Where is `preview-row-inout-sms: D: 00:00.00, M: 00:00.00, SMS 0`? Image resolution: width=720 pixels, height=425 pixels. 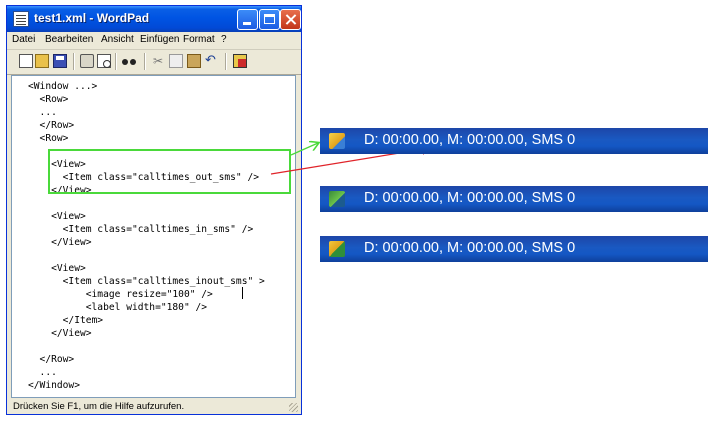
preview-row-inout-sms: D: 00:00.00, M: 00:00.00, SMS 0 is located at coordinates (514, 249).